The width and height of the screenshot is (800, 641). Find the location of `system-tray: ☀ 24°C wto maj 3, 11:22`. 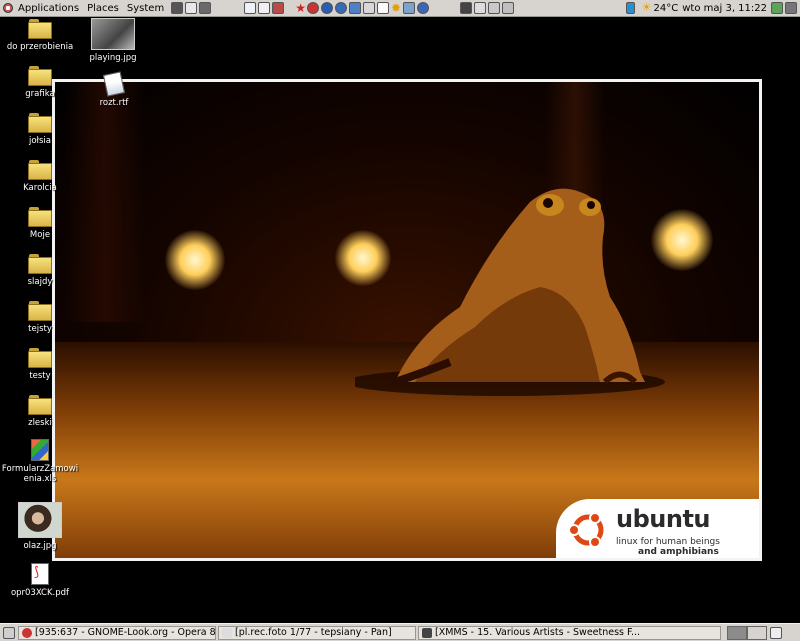

system-tray: ☀ 24°C wto maj 3, 11:22 is located at coordinates (712, 8).